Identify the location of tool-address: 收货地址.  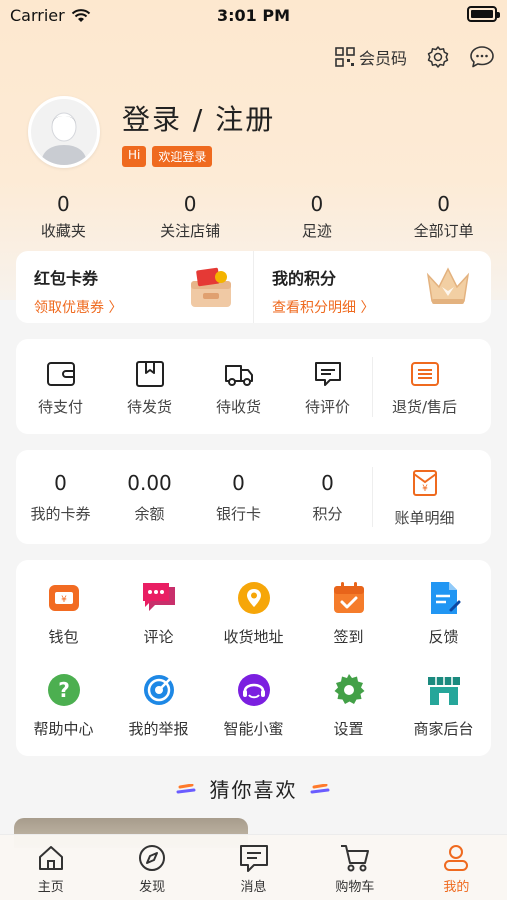
(253, 624).